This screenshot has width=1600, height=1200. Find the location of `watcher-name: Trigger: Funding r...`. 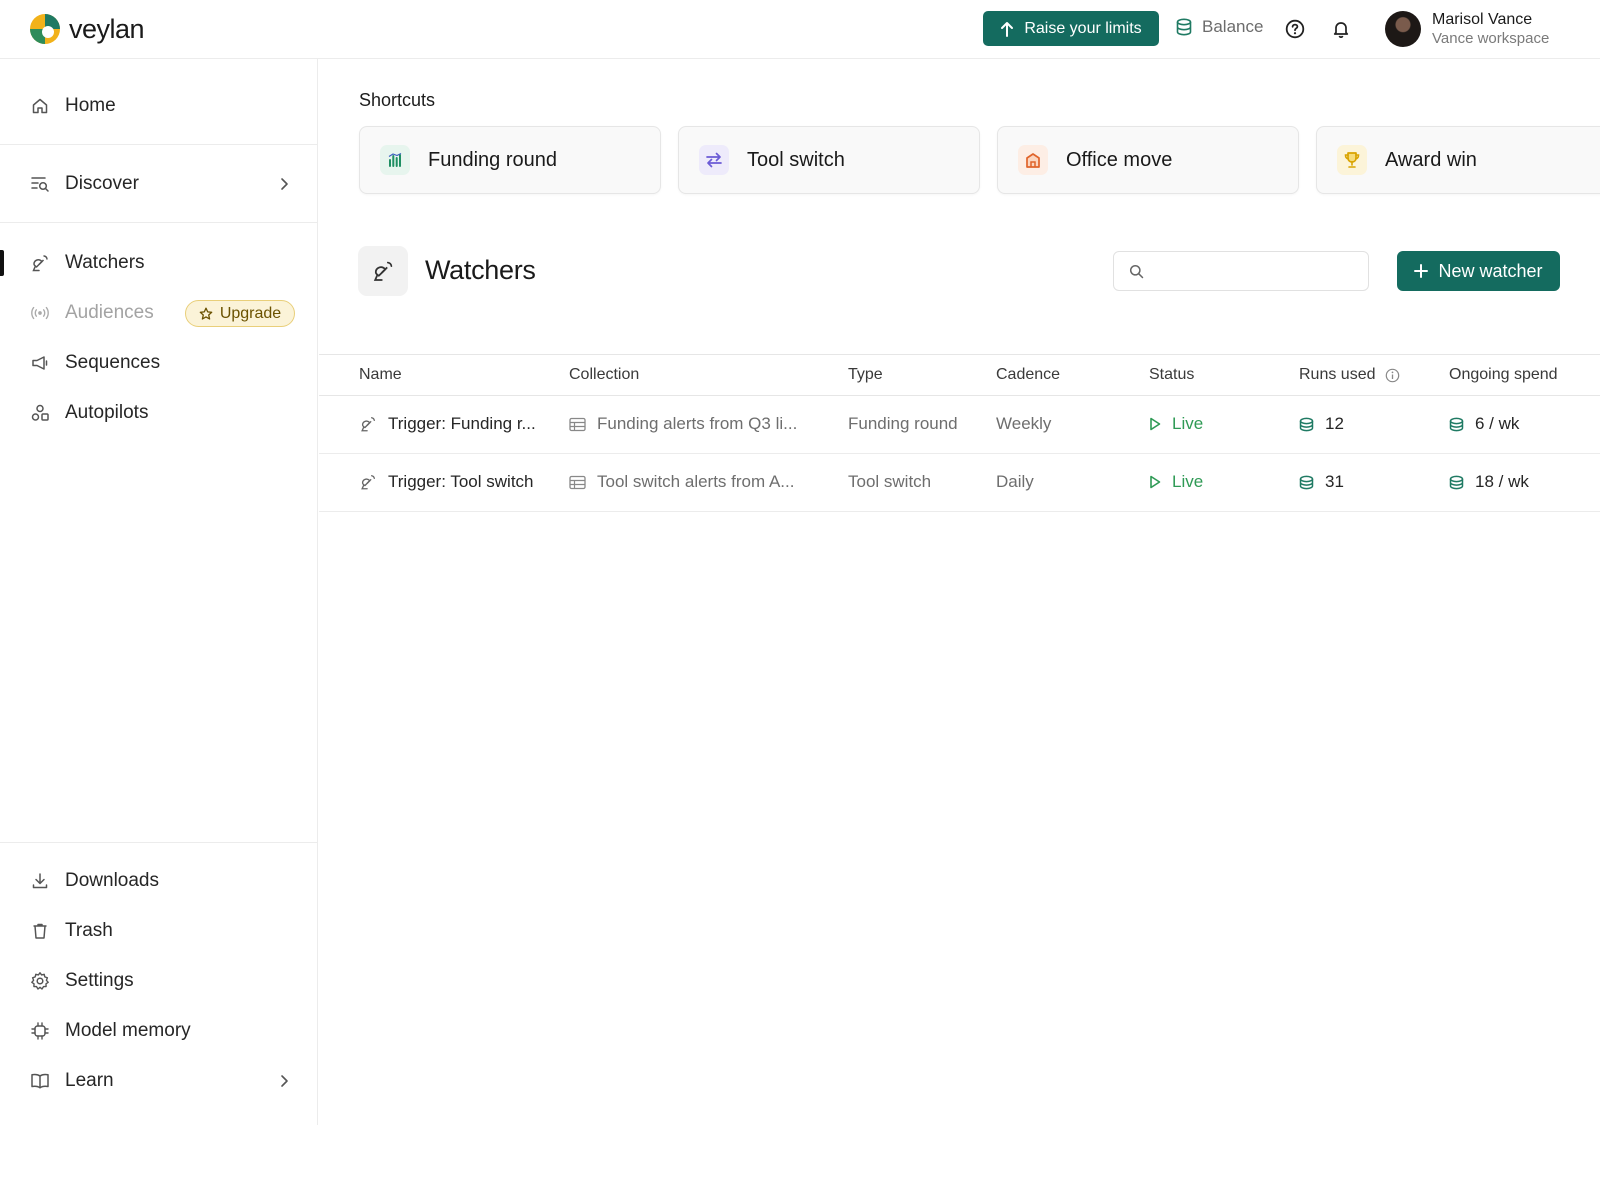

watcher-name: Trigger: Funding r... is located at coordinates (462, 423).